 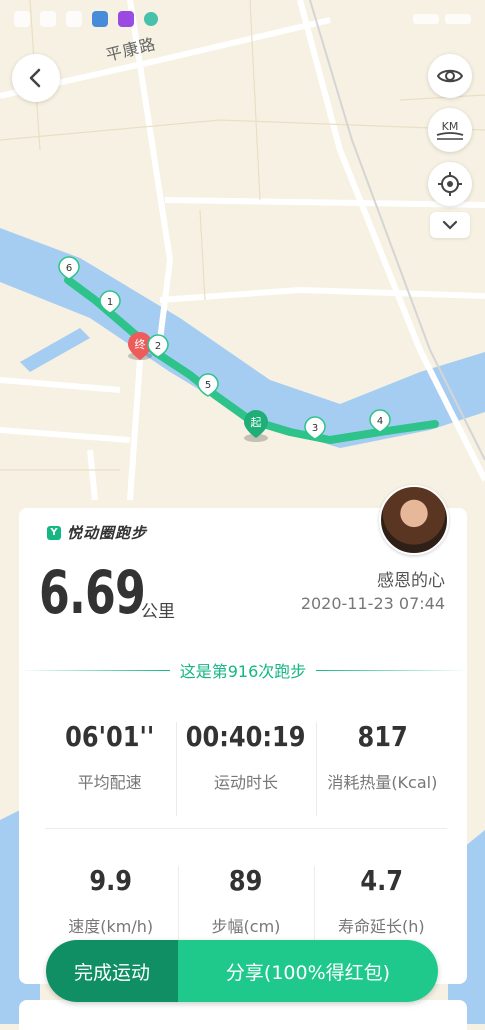 I want to click on status-bar, so click(x=242, y=19).